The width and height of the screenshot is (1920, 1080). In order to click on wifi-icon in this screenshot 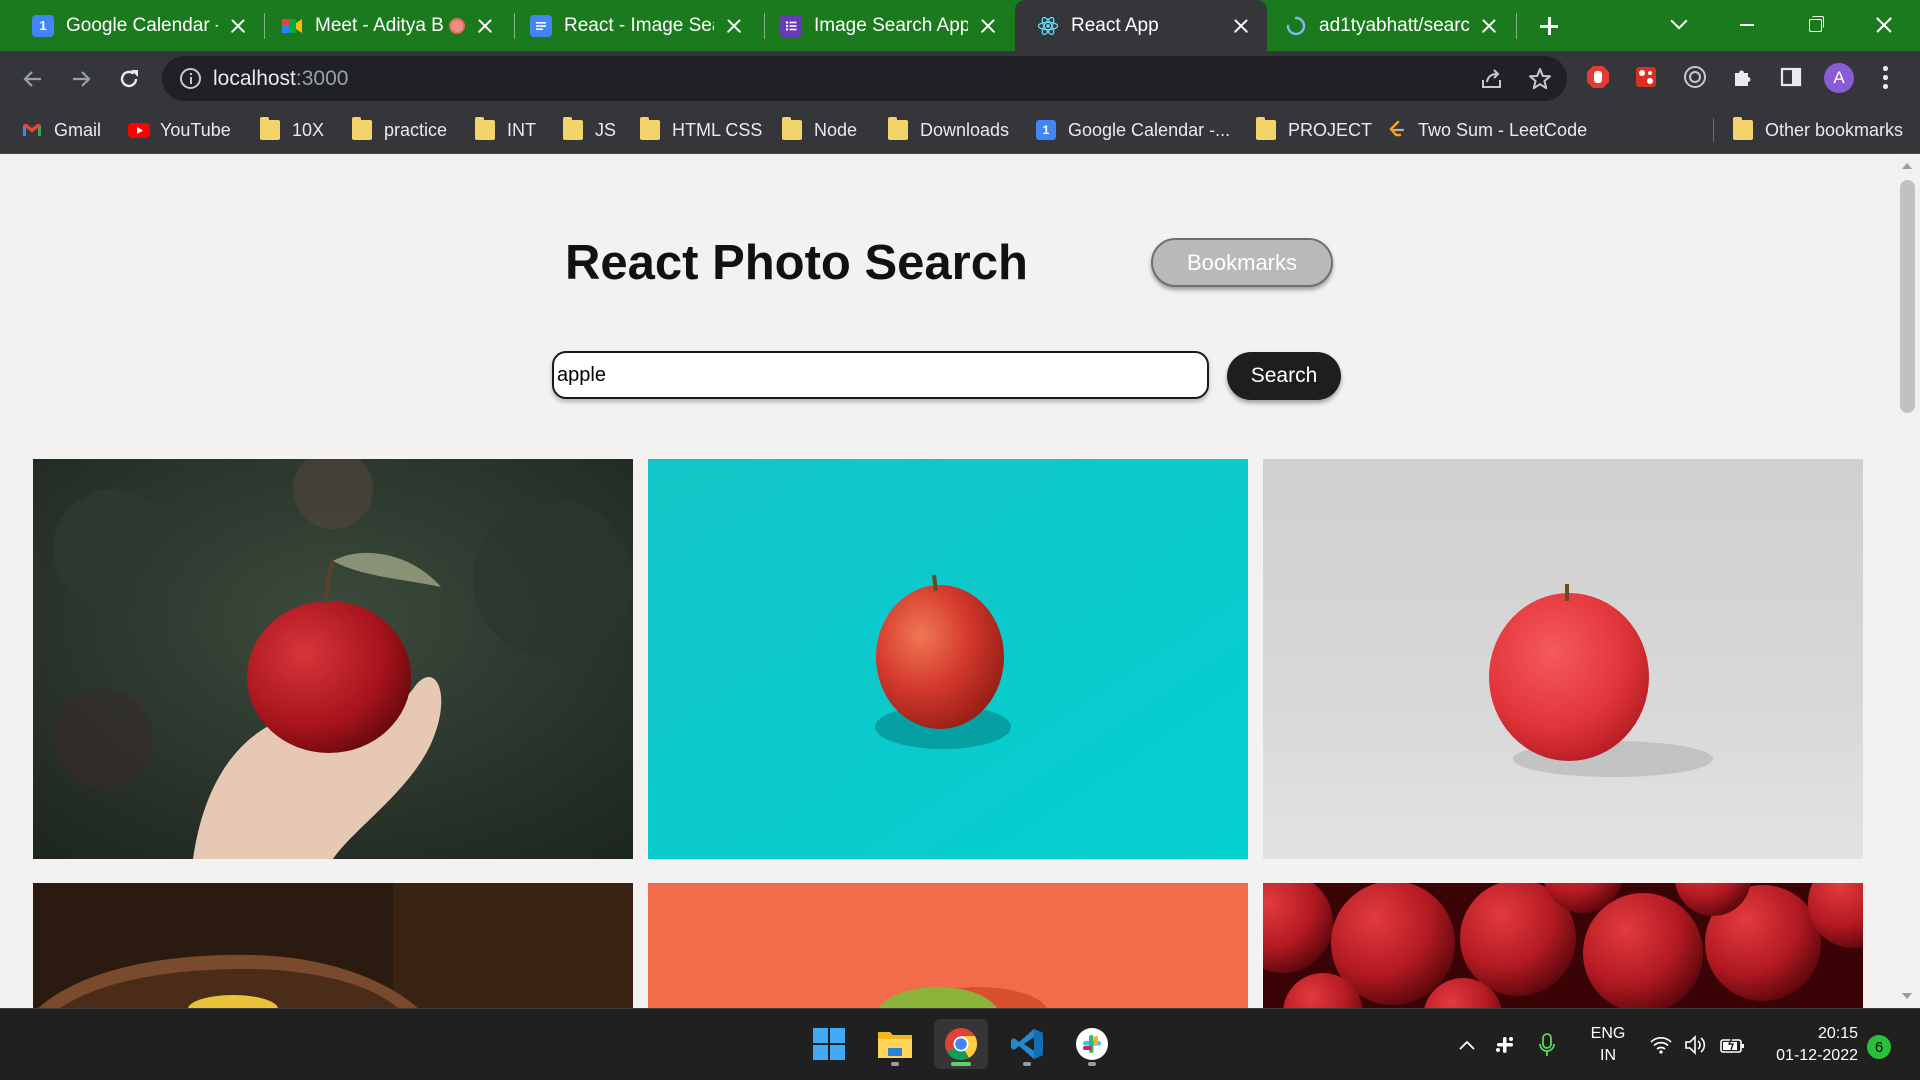, I will do `click(1661, 1045)`.